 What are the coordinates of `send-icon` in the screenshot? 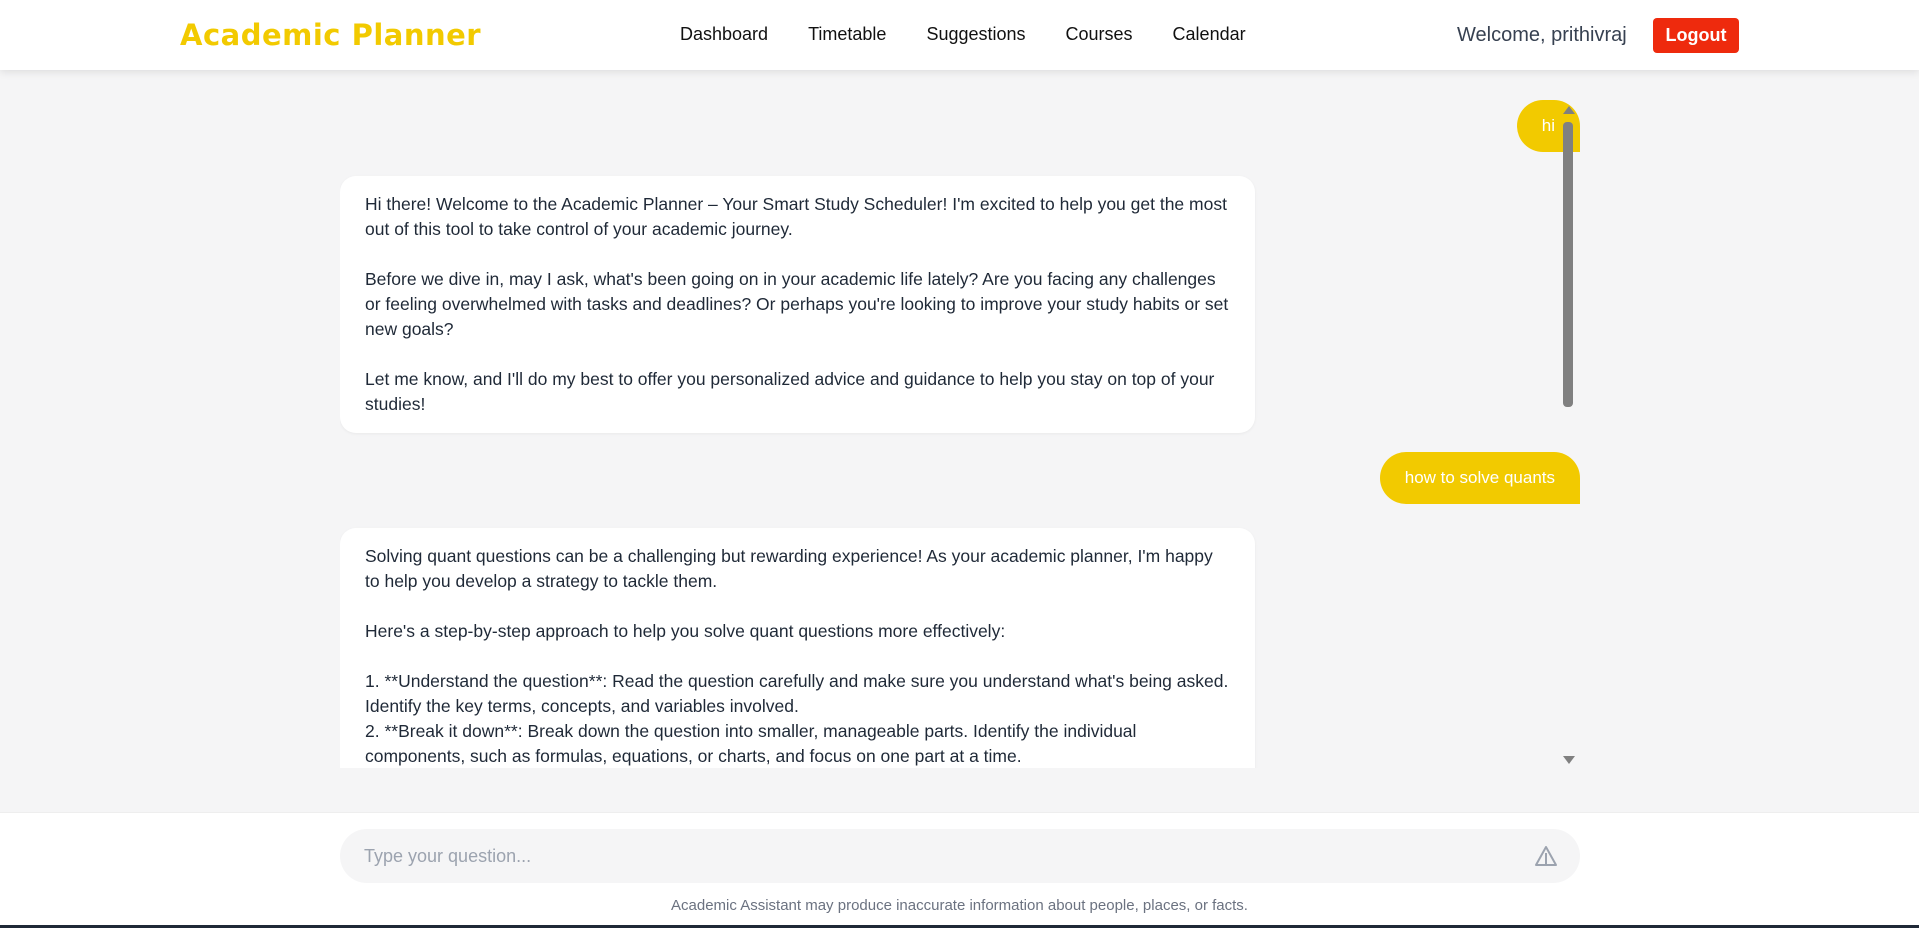 It's located at (1546, 856).